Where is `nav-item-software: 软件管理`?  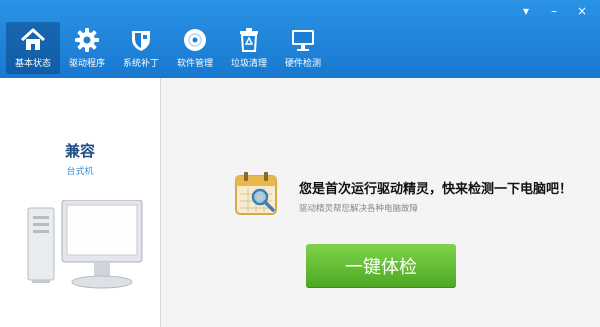 nav-item-software: 软件管理 is located at coordinates (195, 48).